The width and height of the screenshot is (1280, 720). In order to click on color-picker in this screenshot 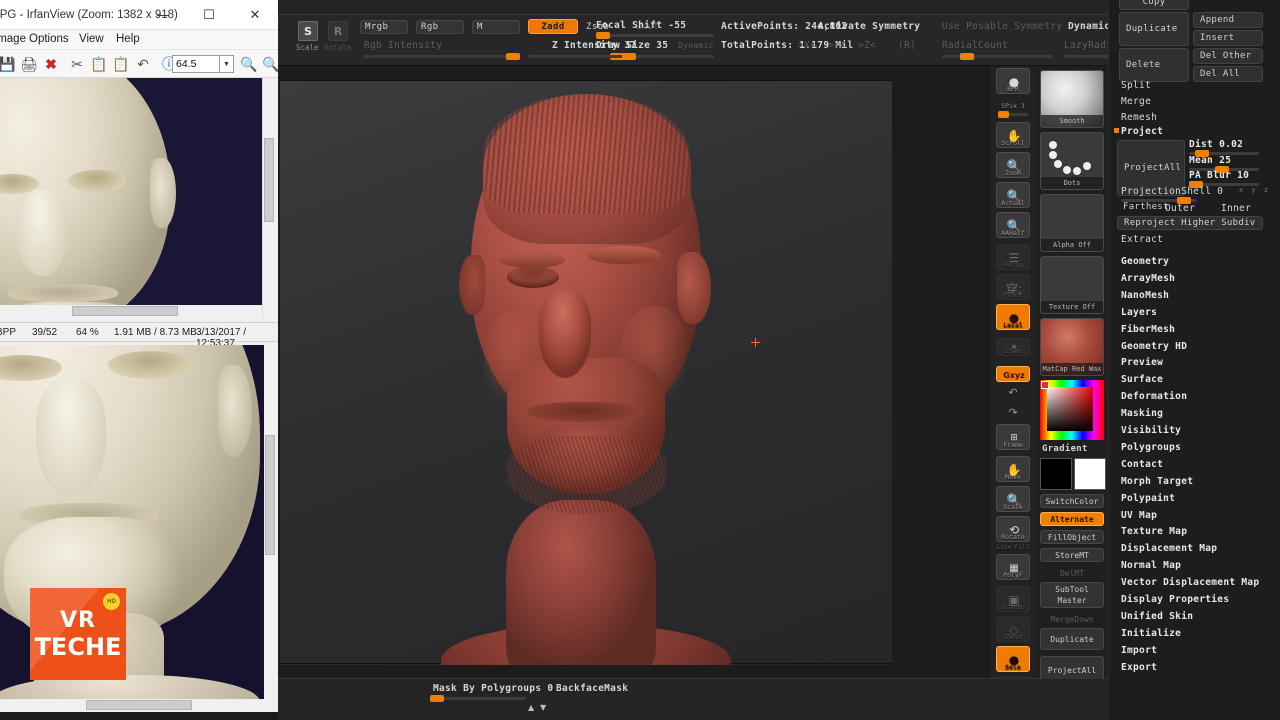, I will do `click(1072, 410)`.